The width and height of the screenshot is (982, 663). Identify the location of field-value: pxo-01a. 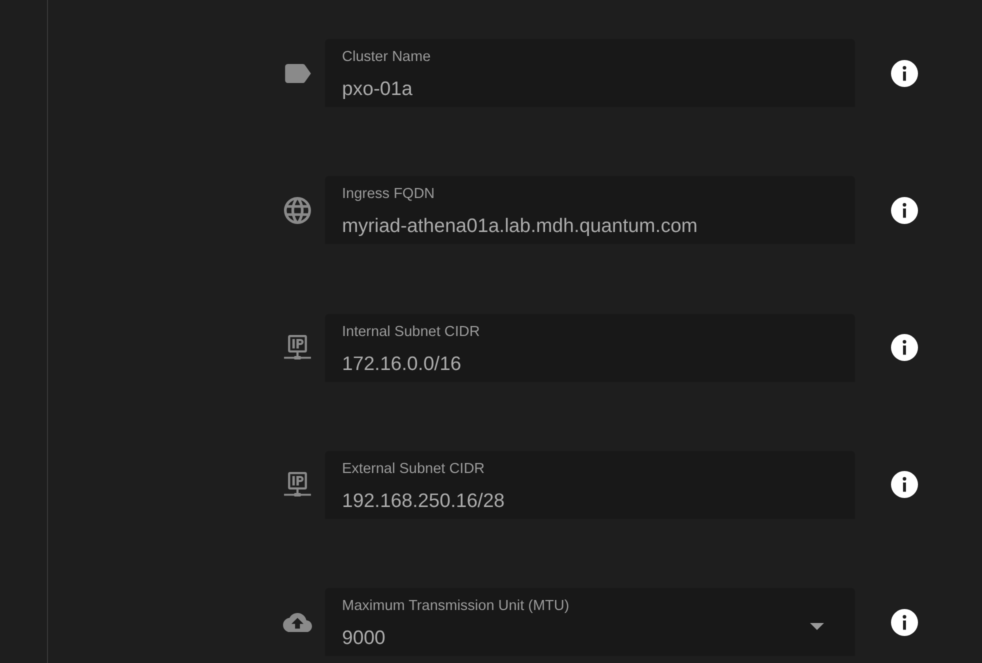
(378, 89).